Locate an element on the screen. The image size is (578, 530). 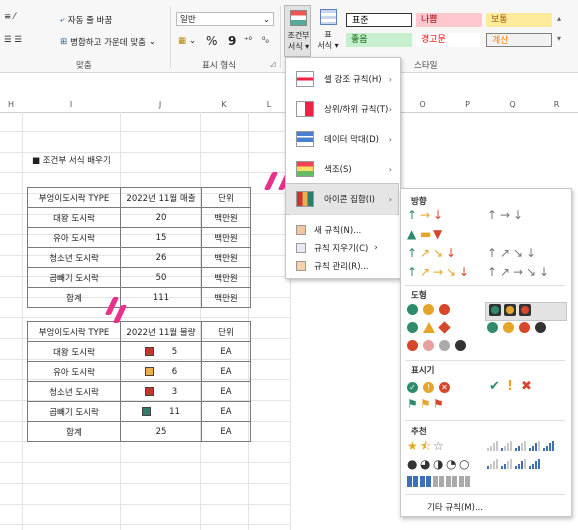
merge-center-button: ⊞ 병합하고 가운데 맞춤 ⌄ is located at coordinates (108, 42).